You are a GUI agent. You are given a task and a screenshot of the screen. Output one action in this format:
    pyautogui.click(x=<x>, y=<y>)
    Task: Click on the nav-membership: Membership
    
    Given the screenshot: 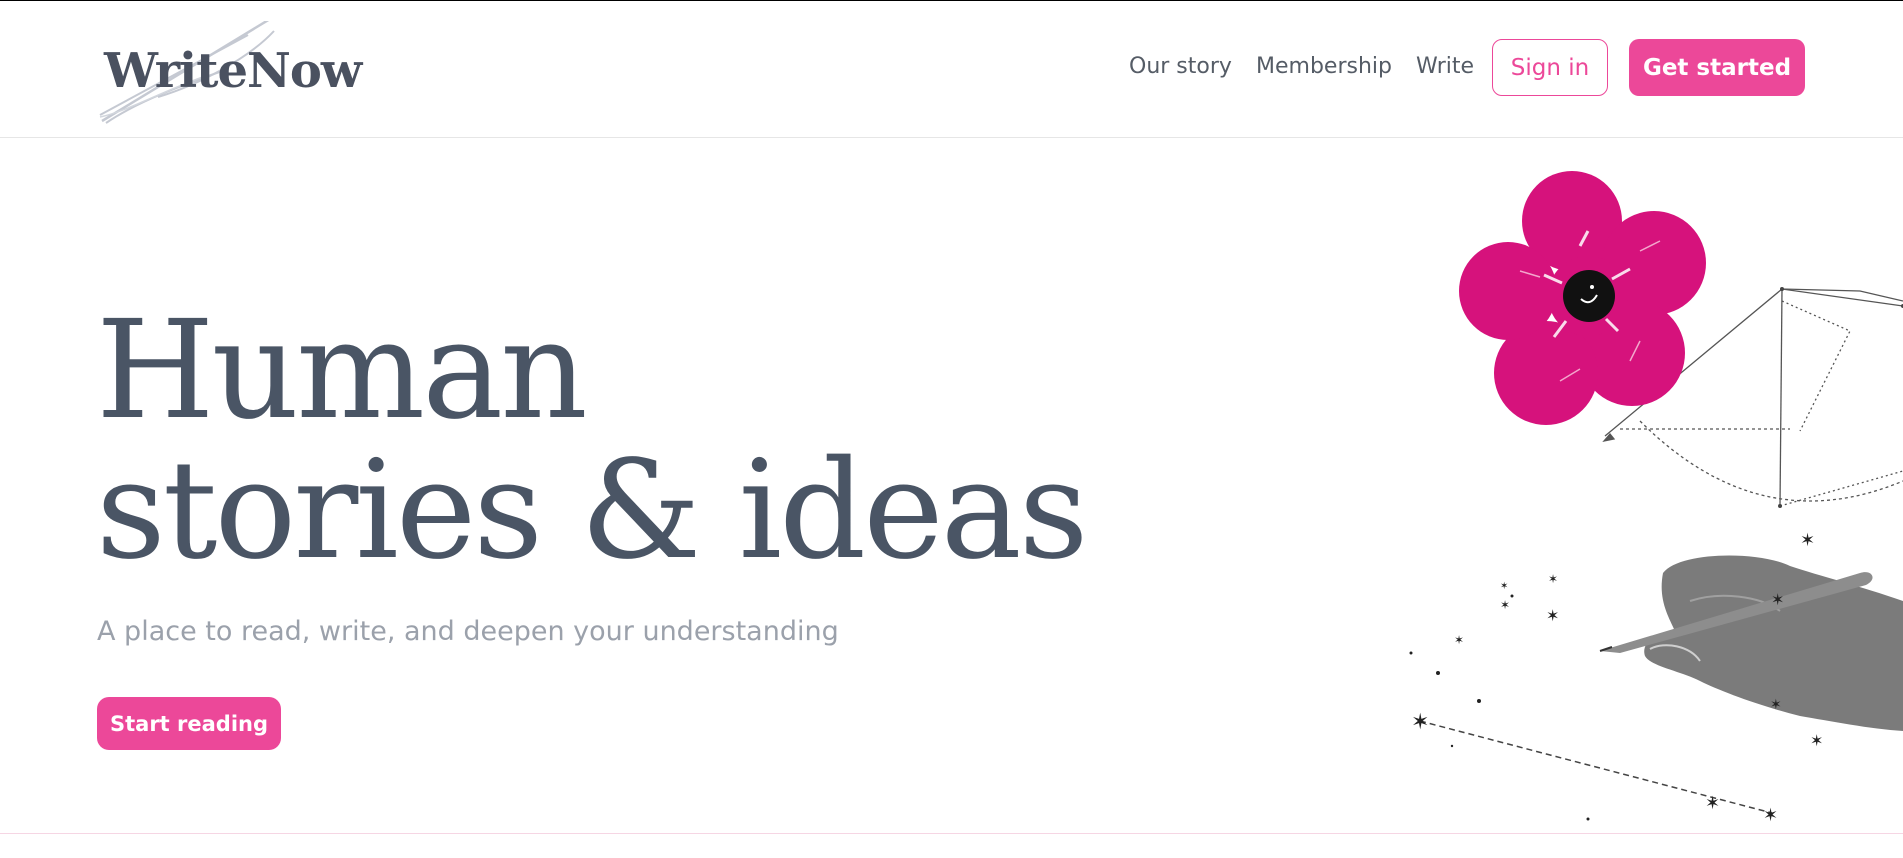 What is the action you would take?
    pyautogui.click(x=1324, y=66)
    